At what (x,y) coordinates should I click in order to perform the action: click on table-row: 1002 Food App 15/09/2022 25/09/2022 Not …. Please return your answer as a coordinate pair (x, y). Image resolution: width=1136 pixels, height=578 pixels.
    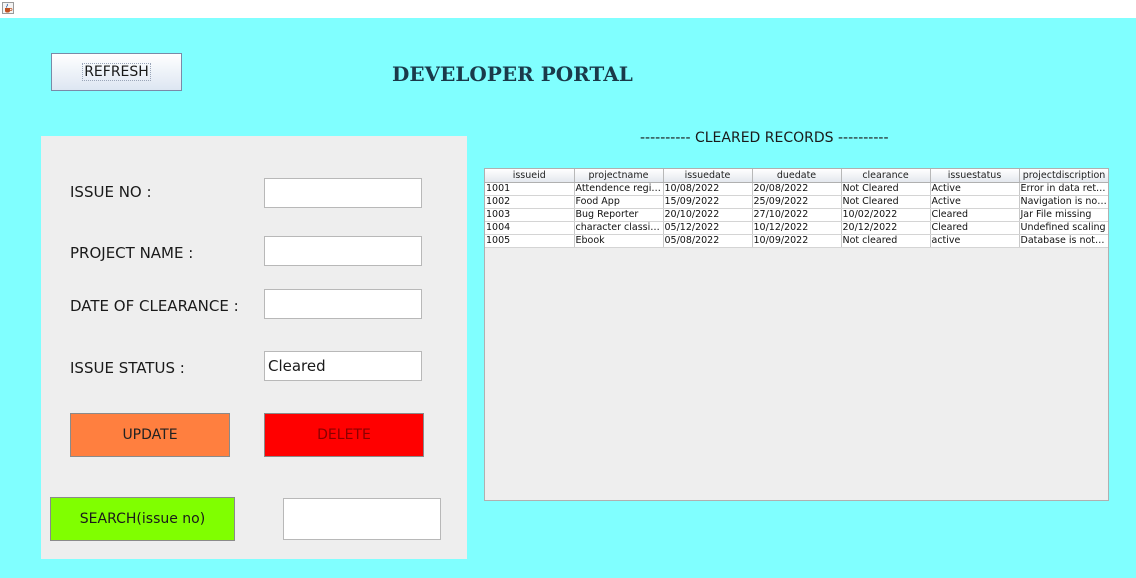
    Looking at the image, I should click on (796, 202).